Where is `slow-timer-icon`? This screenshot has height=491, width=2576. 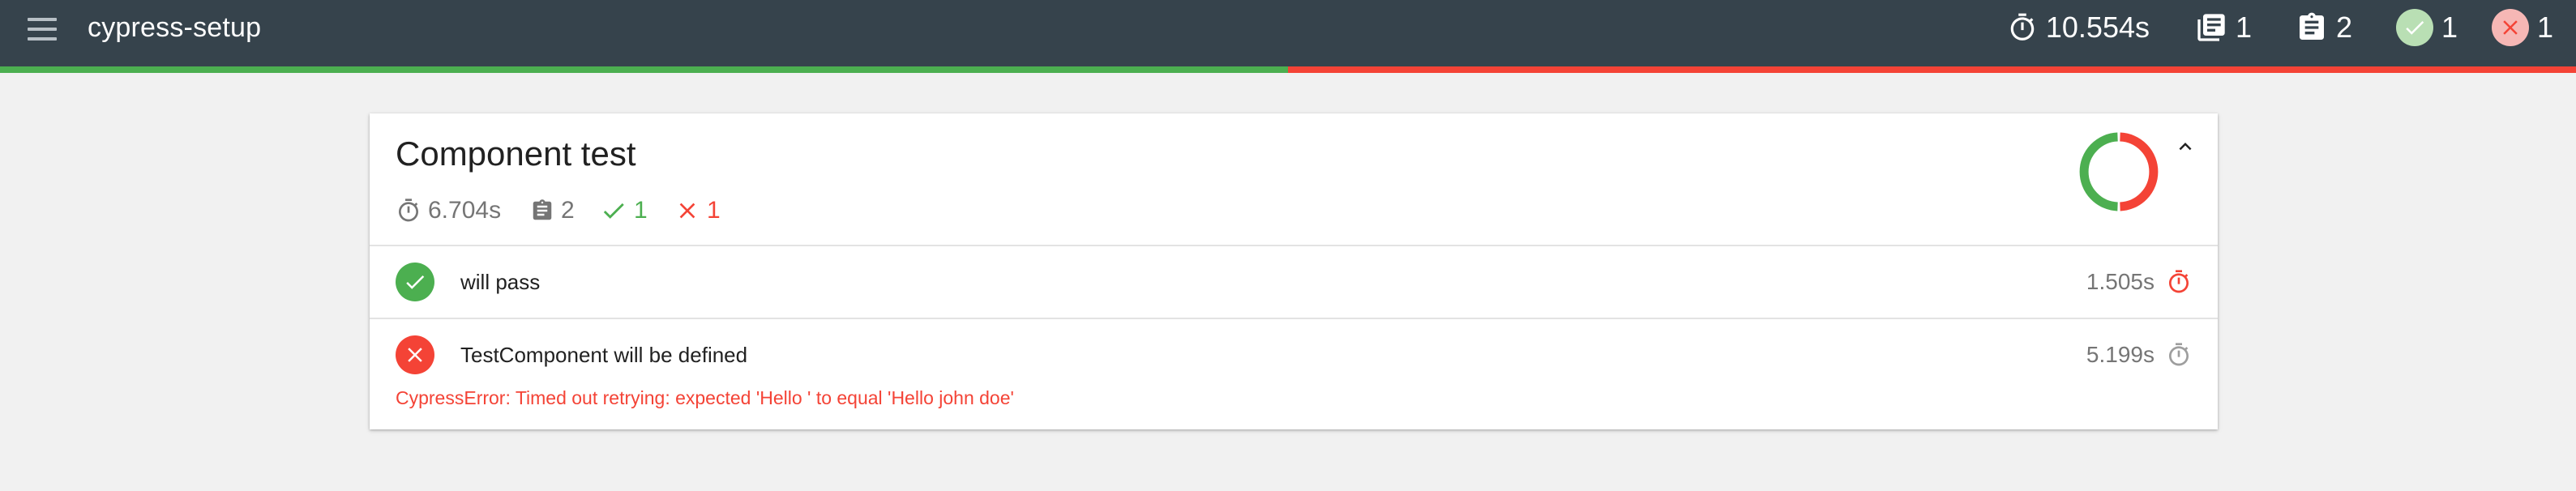 slow-timer-icon is located at coordinates (2179, 281).